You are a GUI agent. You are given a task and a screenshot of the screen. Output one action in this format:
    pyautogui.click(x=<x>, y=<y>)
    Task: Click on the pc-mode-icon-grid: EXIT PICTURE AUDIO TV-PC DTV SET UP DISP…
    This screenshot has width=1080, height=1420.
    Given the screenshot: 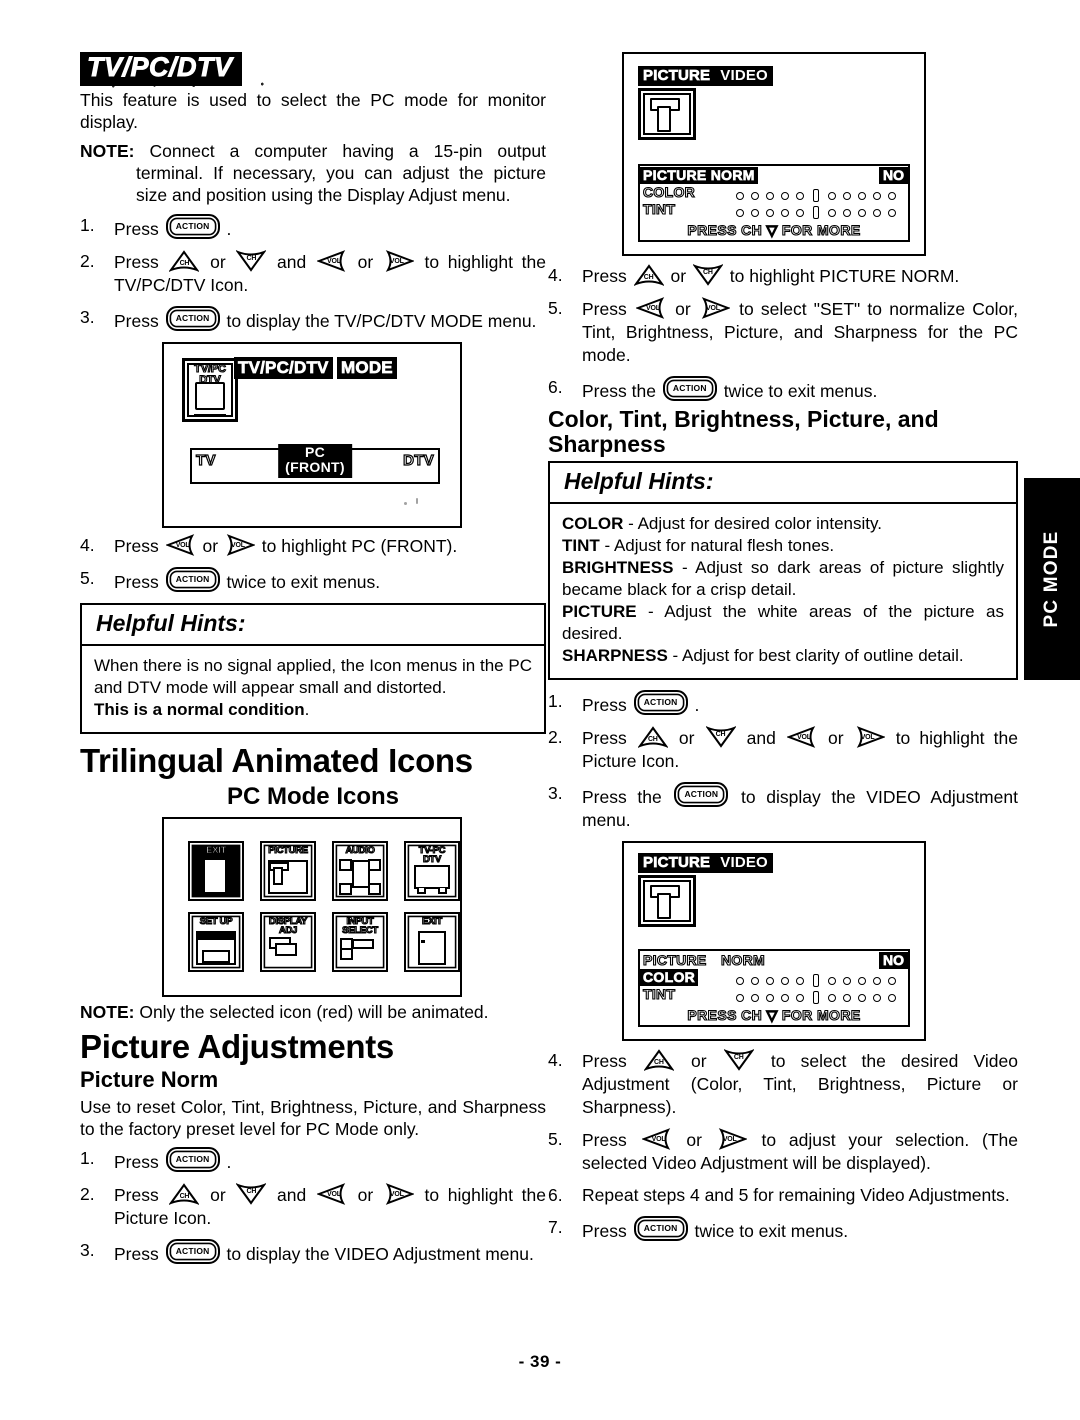 What is the action you would take?
    pyautogui.click(x=324, y=907)
    